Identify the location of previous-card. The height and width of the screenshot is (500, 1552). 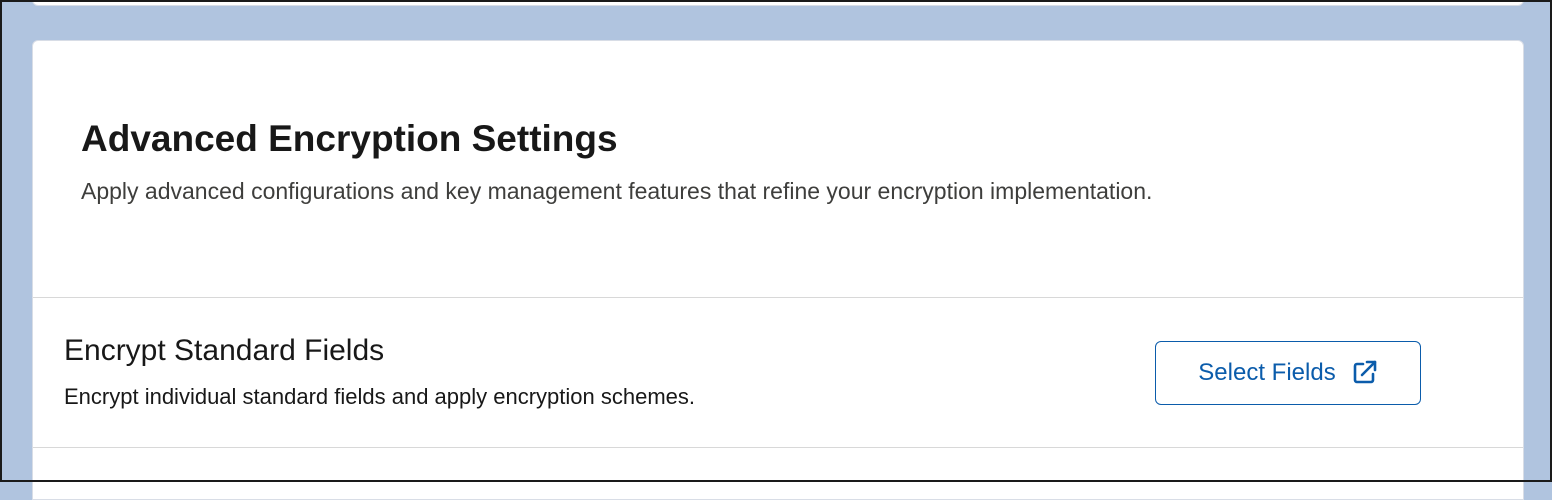
(778, 3).